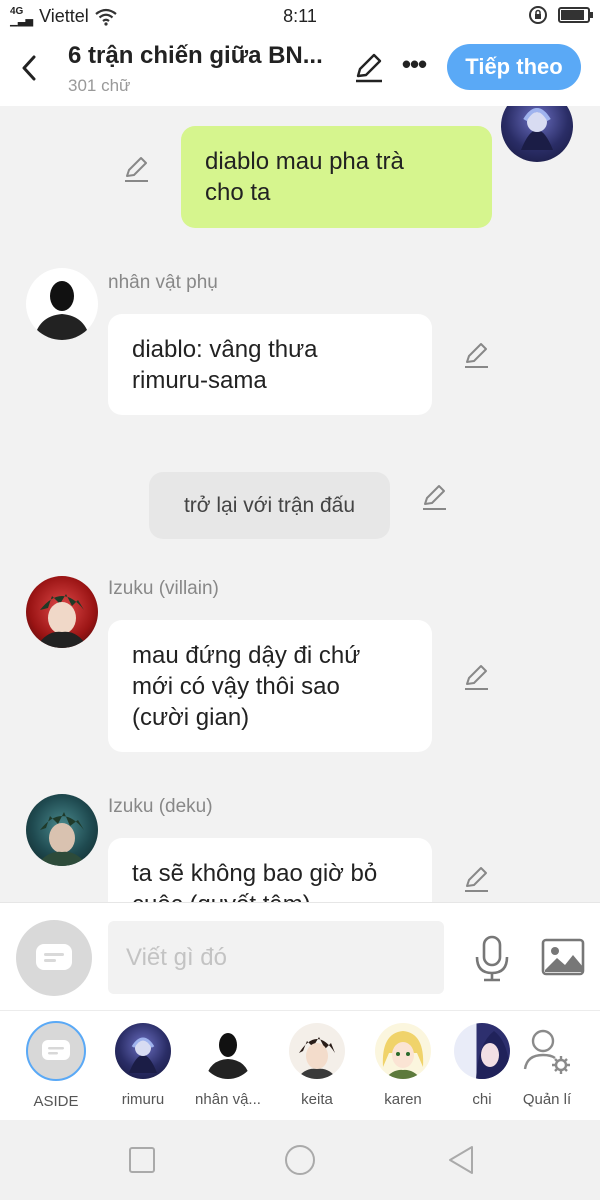 The height and width of the screenshot is (1200, 600). Describe the element at coordinates (514, 67) in the screenshot. I see `next-button: Tiếp theo` at that location.